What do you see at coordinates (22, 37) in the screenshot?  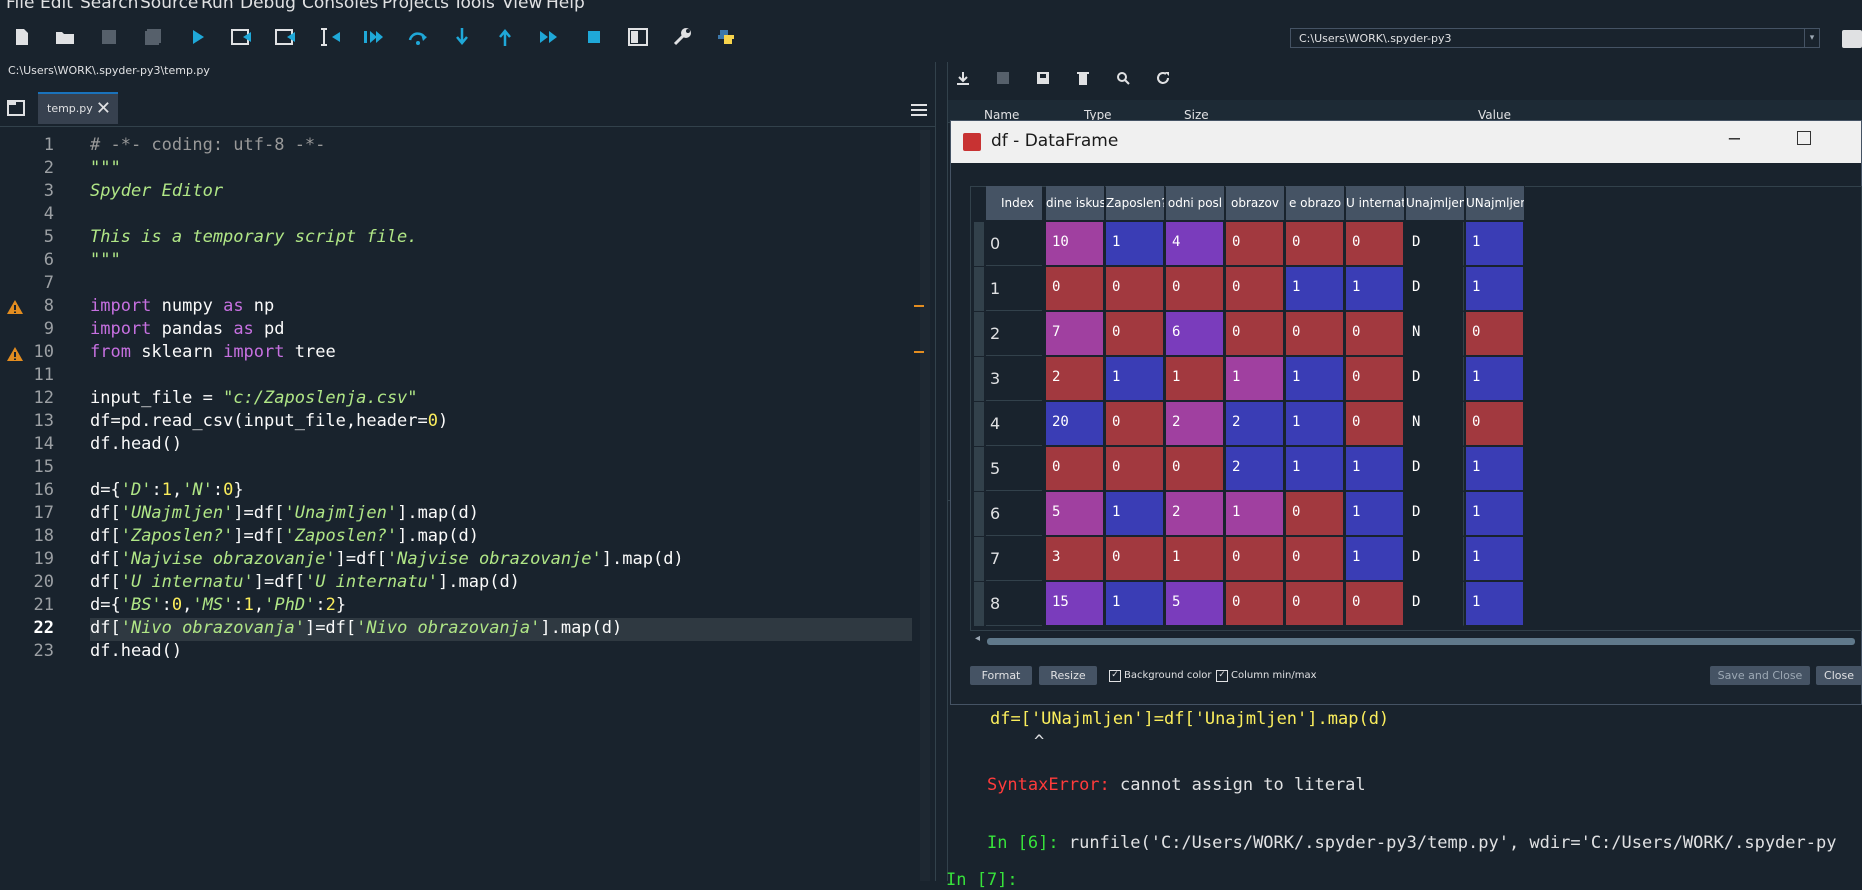 I see `new-file-icon` at bounding box center [22, 37].